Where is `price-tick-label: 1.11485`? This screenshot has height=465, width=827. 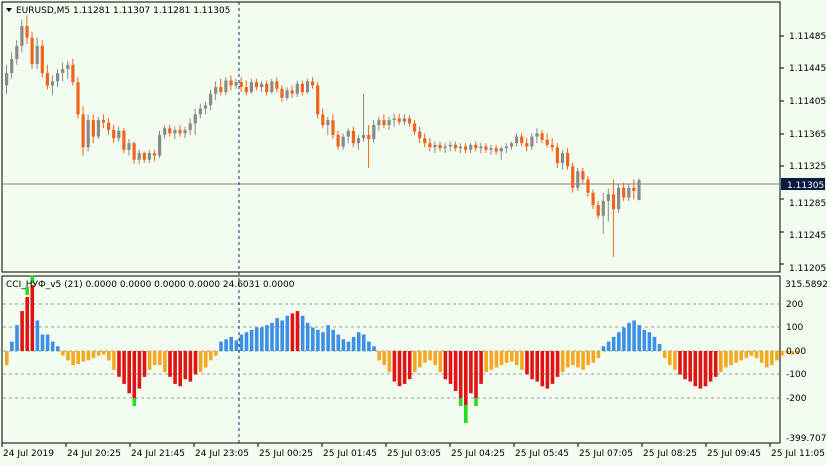 price-tick-label: 1.11485 is located at coordinates (807, 37).